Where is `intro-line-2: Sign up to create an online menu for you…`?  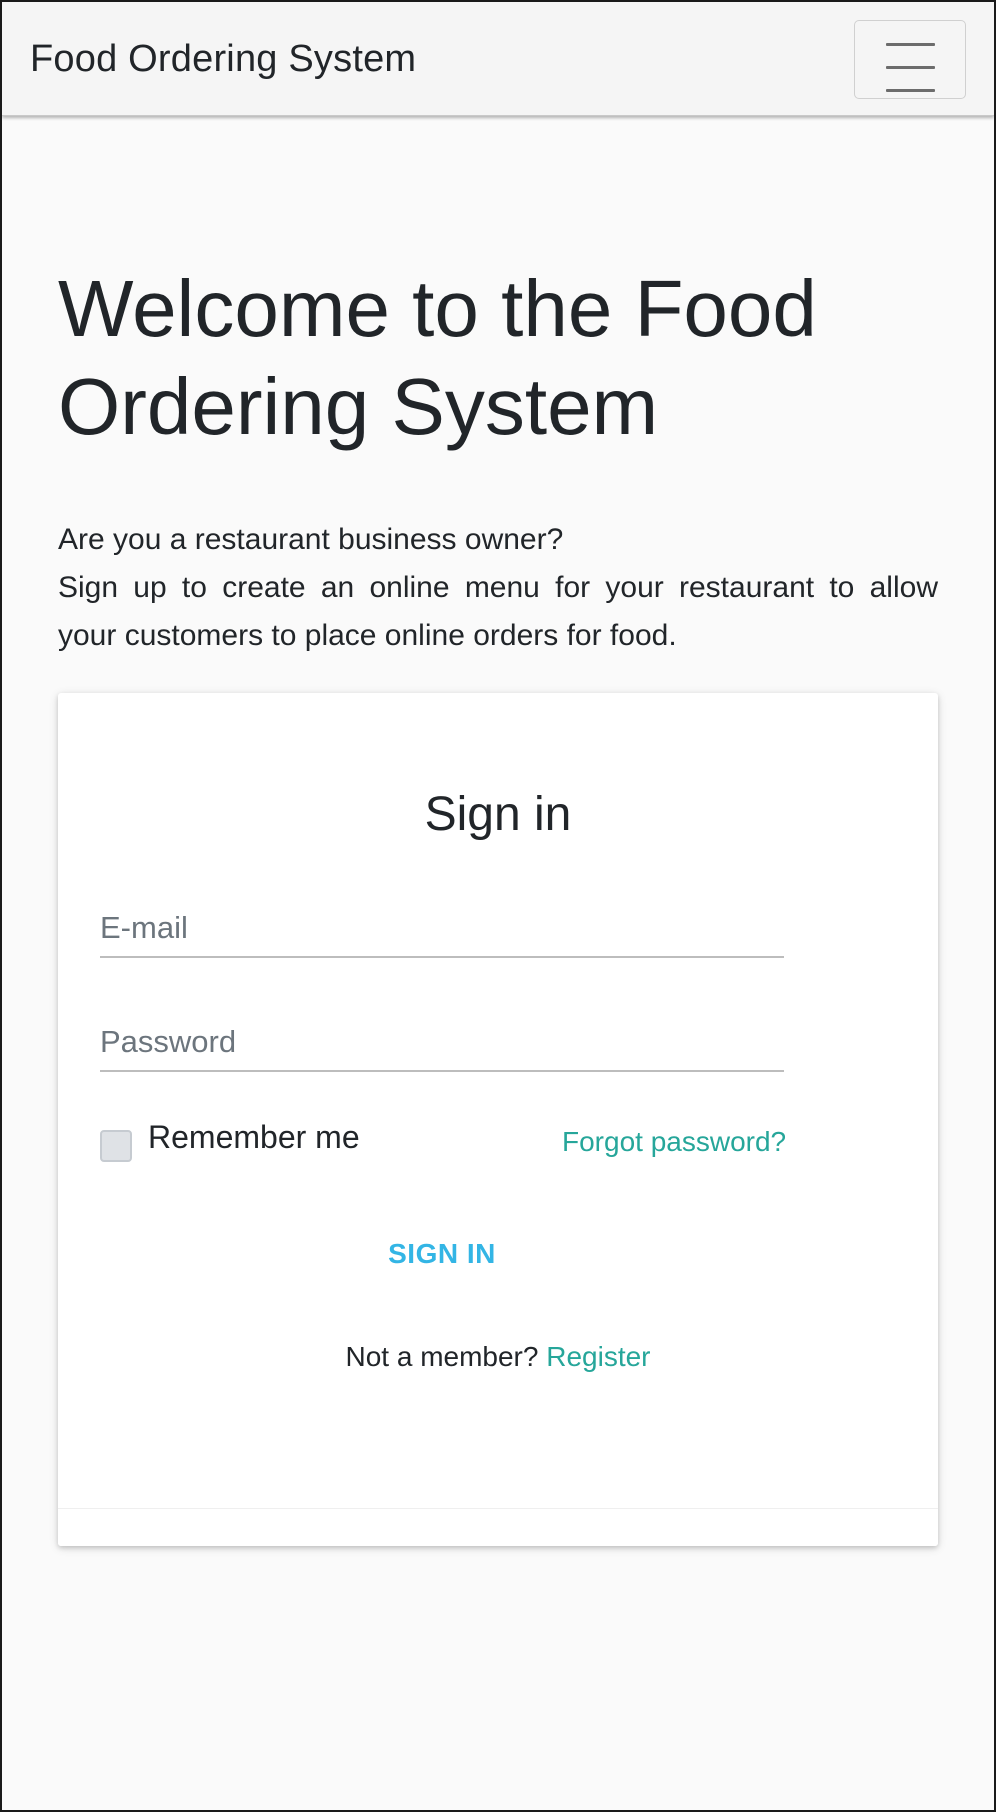
intro-line-2: Sign up to create an online menu for you… is located at coordinates (498, 587).